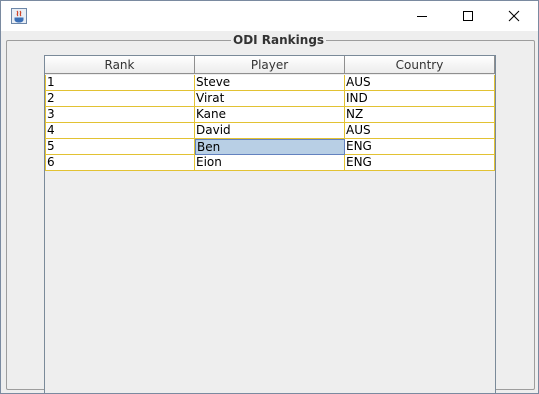  Describe the element at coordinates (120, 83) in the screenshot. I see `cell-rank: 1` at that location.